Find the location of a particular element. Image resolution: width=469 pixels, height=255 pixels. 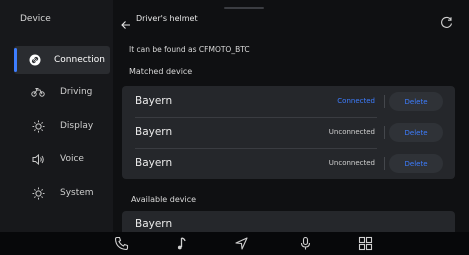

discoverable-name-text: It can be found as CFMOTO_BTC is located at coordinates (189, 49).